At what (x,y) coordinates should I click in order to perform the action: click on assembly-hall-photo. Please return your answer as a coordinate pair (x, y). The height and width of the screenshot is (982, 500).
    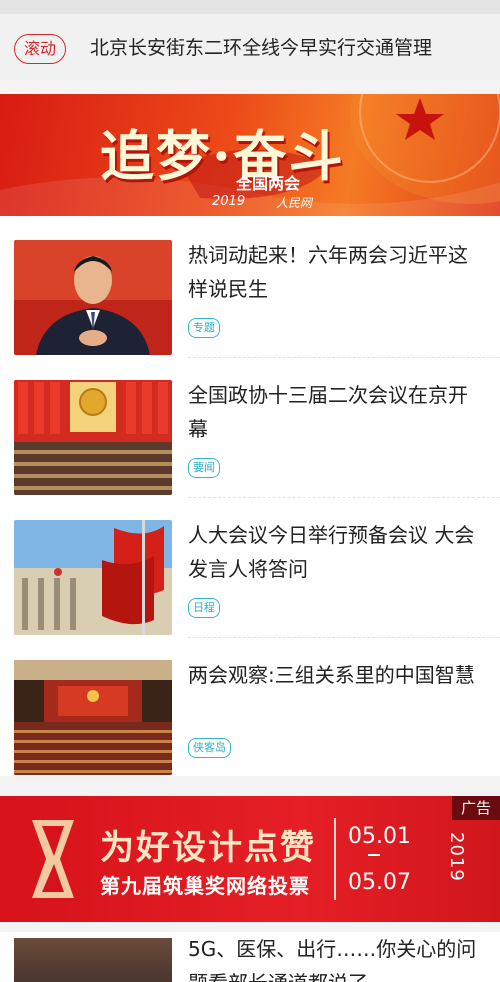
    Looking at the image, I should click on (93, 717).